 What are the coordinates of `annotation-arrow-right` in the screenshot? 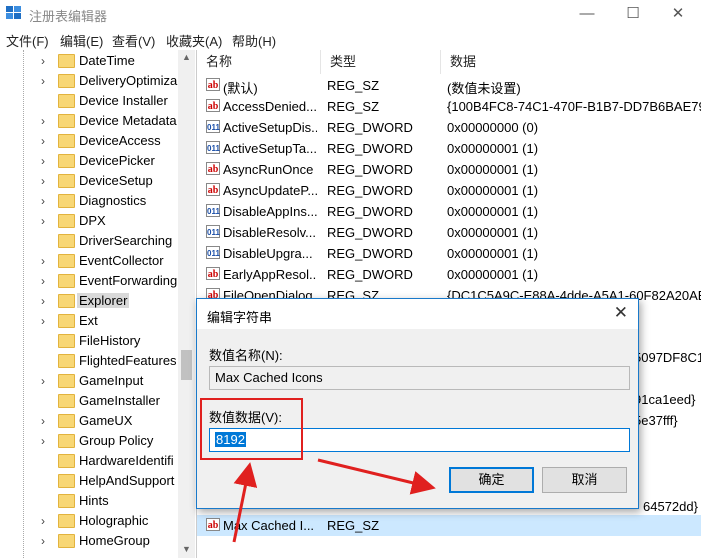 It's located at (376, 476).